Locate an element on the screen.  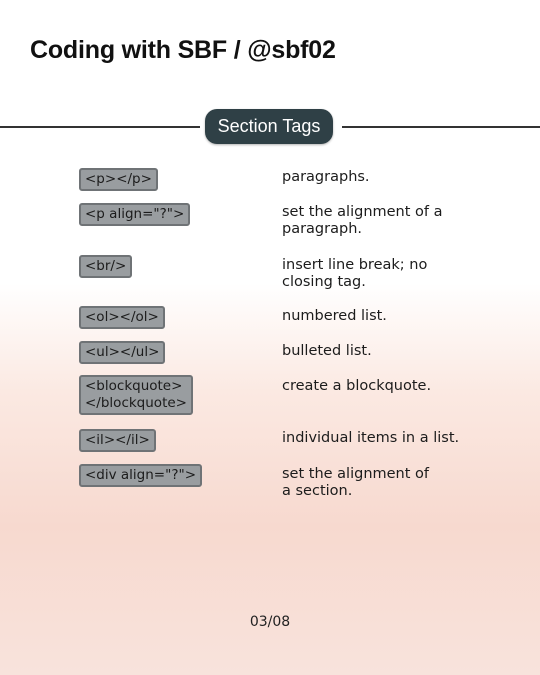
tag-desc-il: individual items in a list. is located at coordinates (371, 438).